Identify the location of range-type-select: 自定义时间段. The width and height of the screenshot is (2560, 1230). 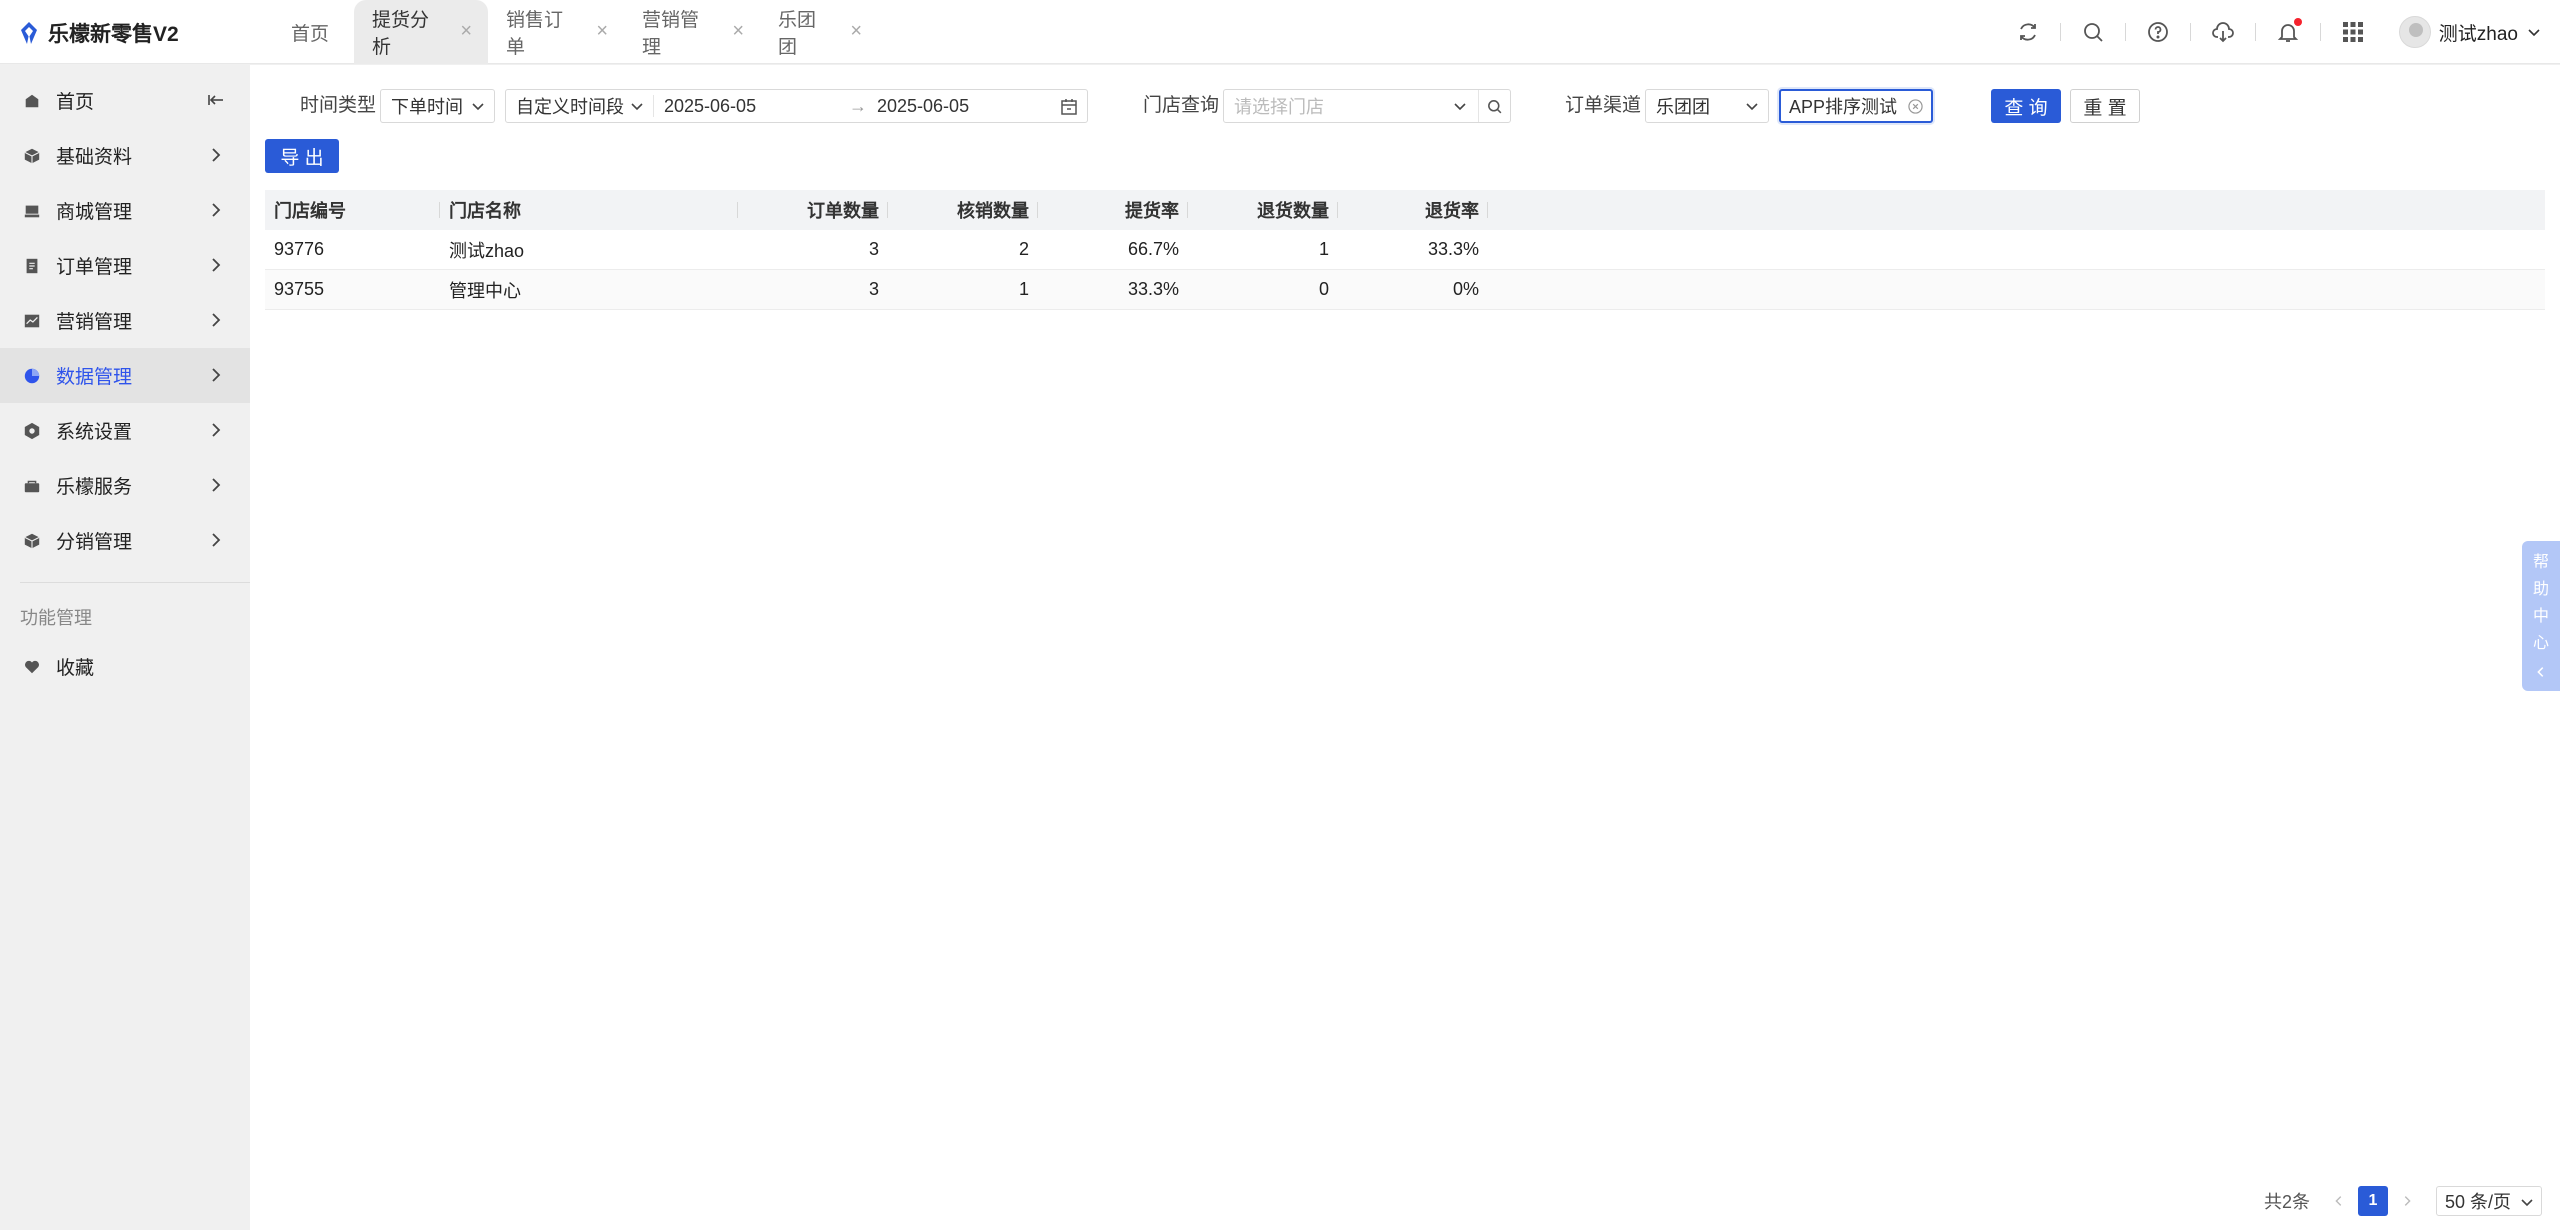
(580, 106).